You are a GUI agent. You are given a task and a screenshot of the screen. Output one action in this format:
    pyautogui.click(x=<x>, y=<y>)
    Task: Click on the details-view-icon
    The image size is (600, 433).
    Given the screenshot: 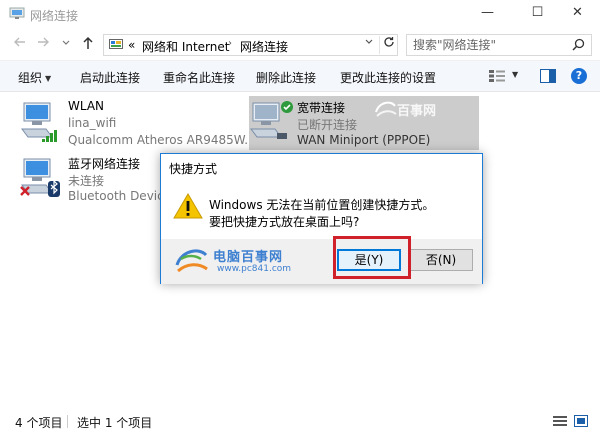 What is the action you would take?
    pyautogui.click(x=560, y=421)
    